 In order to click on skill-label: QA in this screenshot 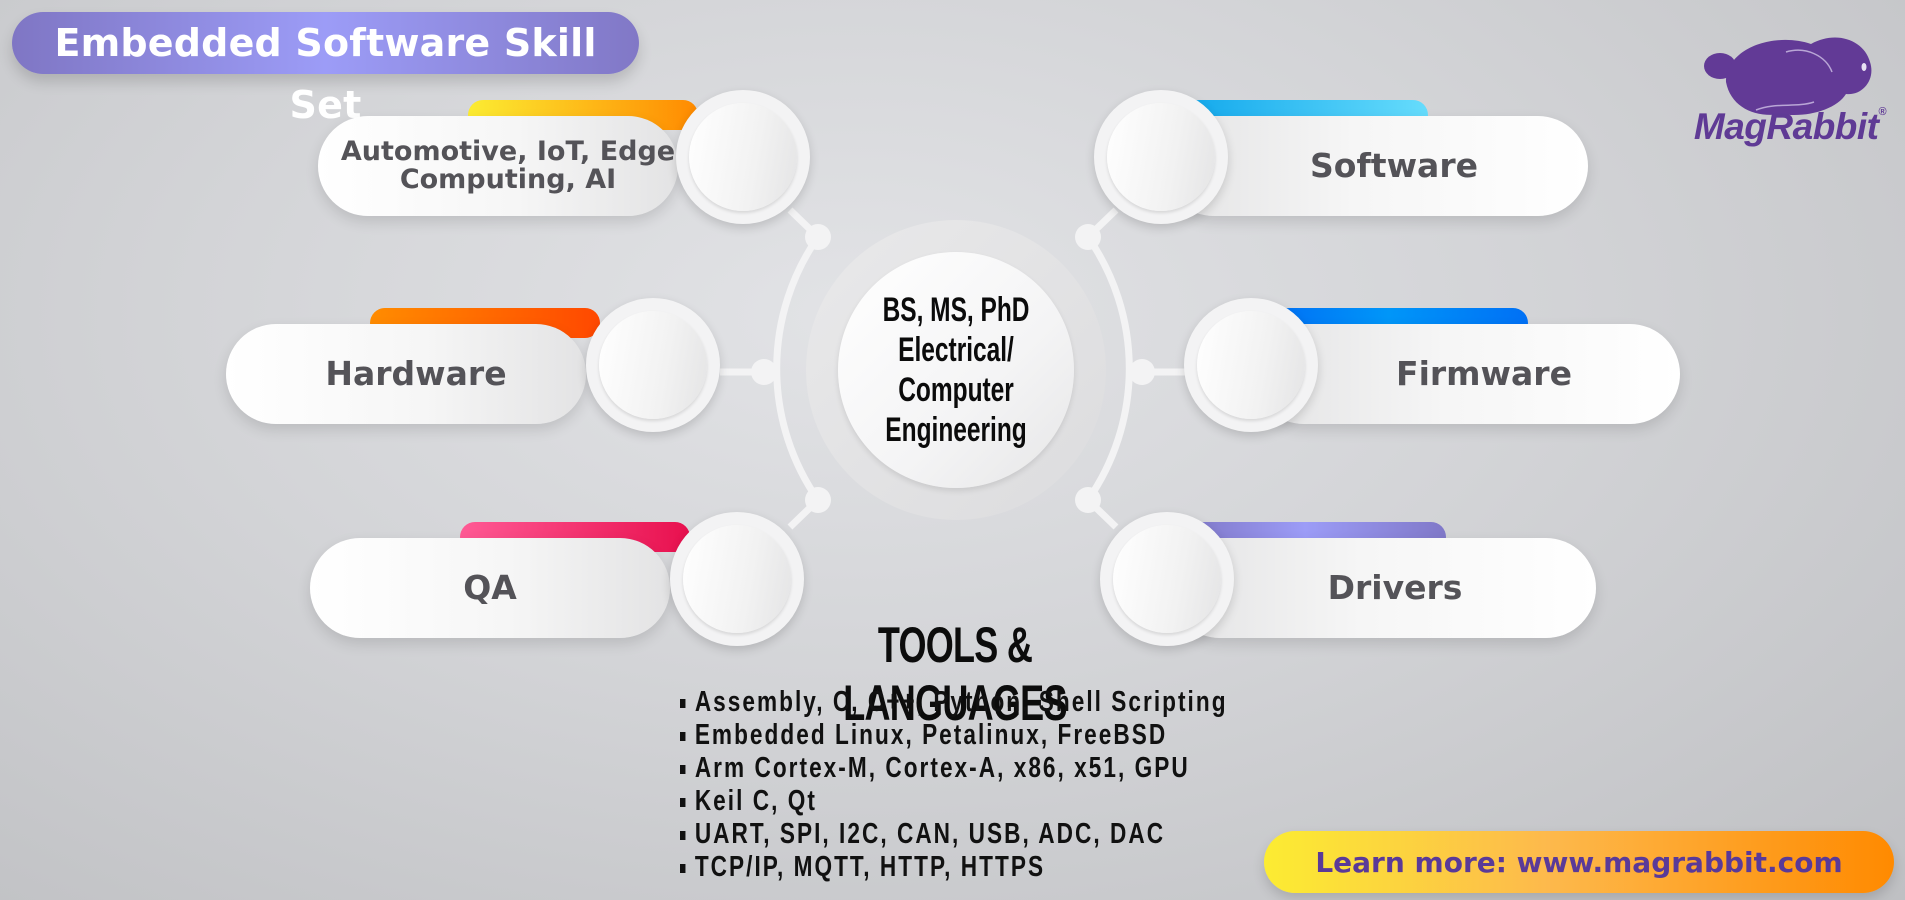, I will do `click(490, 587)`.